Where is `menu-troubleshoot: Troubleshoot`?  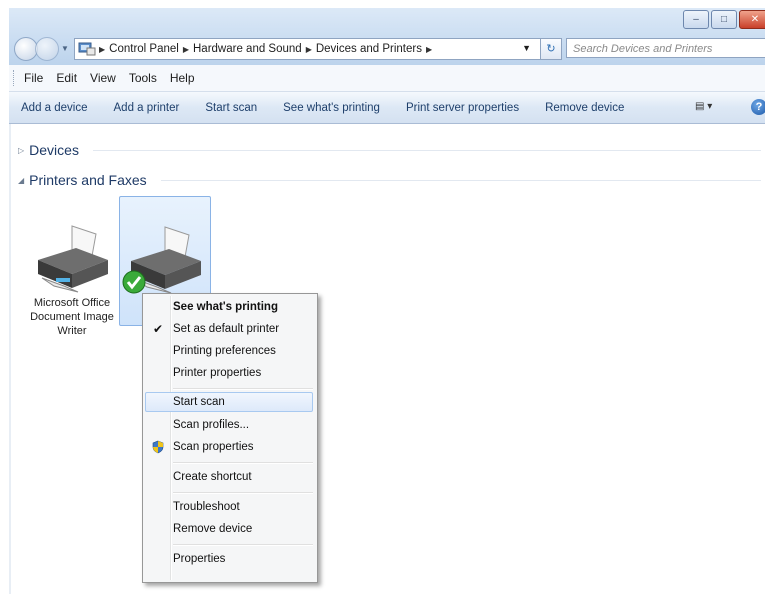
menu-troubleshoot: Troubleshoot is located at coordinates (229, 507).